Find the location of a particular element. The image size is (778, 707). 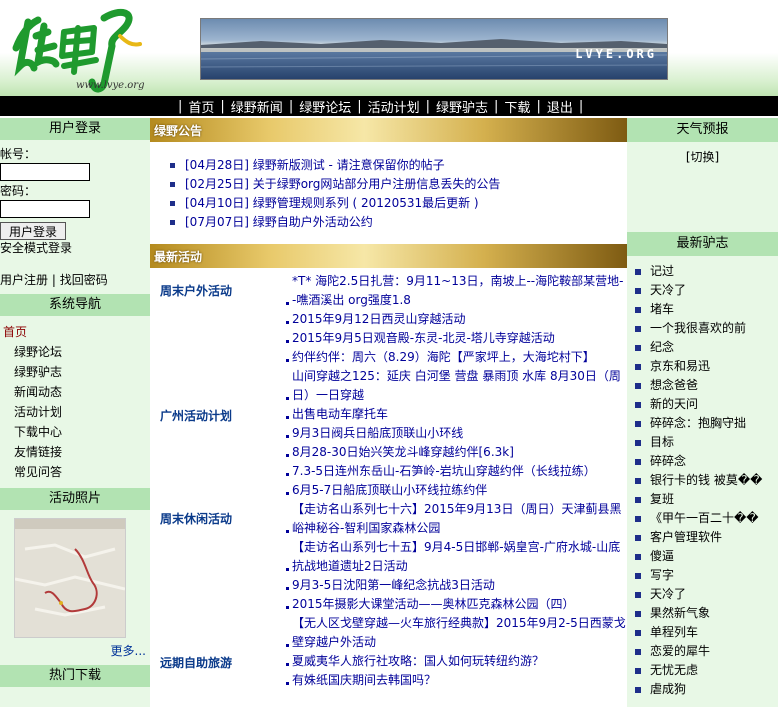

post-item: 单程列车 is located at coordinates (706, 632).